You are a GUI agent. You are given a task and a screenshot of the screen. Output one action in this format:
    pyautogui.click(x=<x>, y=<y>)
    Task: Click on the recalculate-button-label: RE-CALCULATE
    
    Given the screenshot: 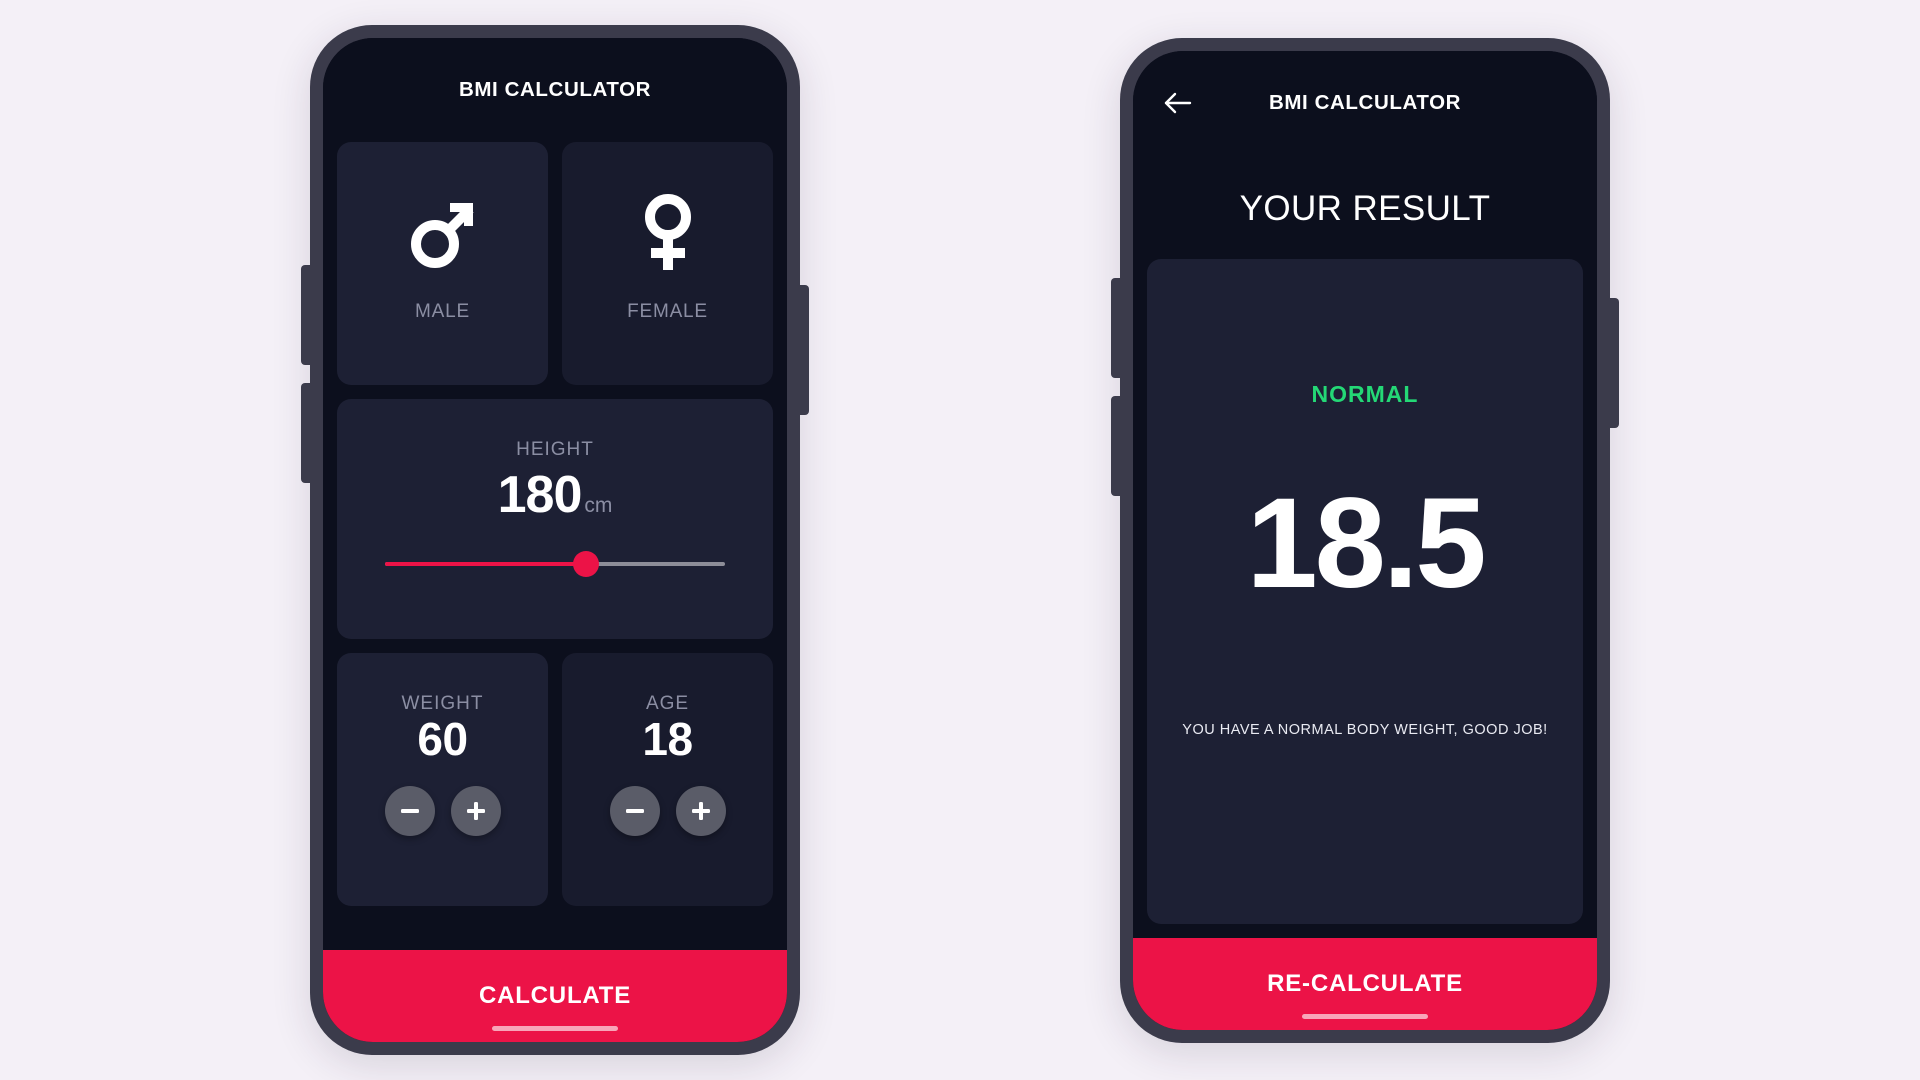 What is the action you would take?
    pyautogui.click(x=1365, y=983)
    